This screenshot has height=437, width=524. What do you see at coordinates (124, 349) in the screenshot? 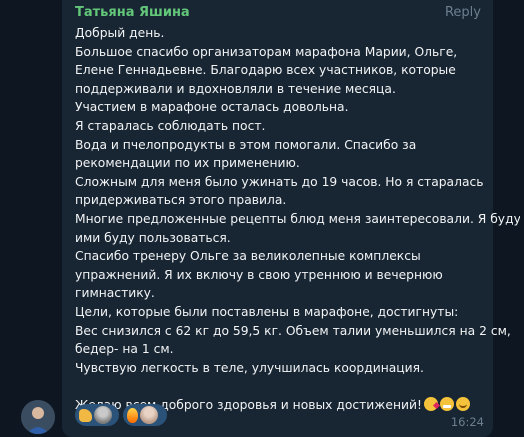
I see `message-line: бедер- на 1 см.` at bounding box center [124, 349].